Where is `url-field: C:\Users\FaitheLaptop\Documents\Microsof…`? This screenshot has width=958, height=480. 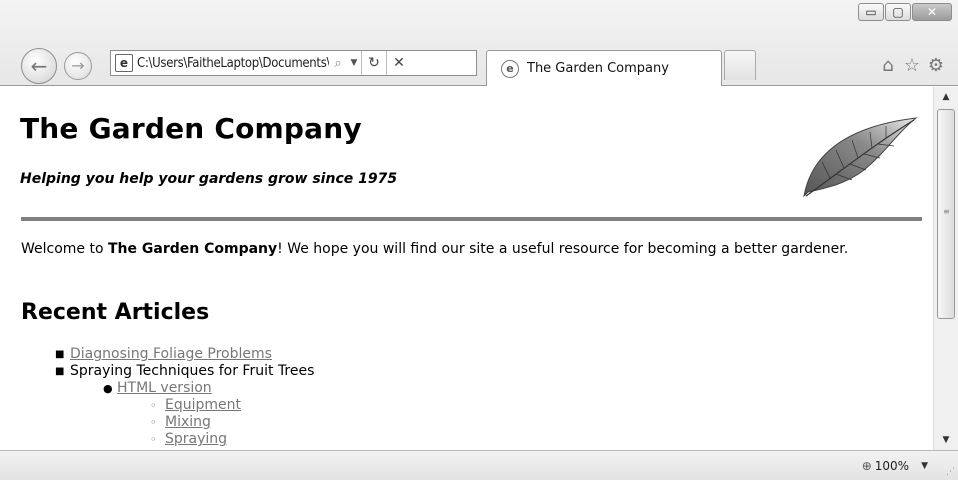 url-field: C:\Users\FaitheLaptop\Documents\Microsof… is located at coordinates (233, 63).